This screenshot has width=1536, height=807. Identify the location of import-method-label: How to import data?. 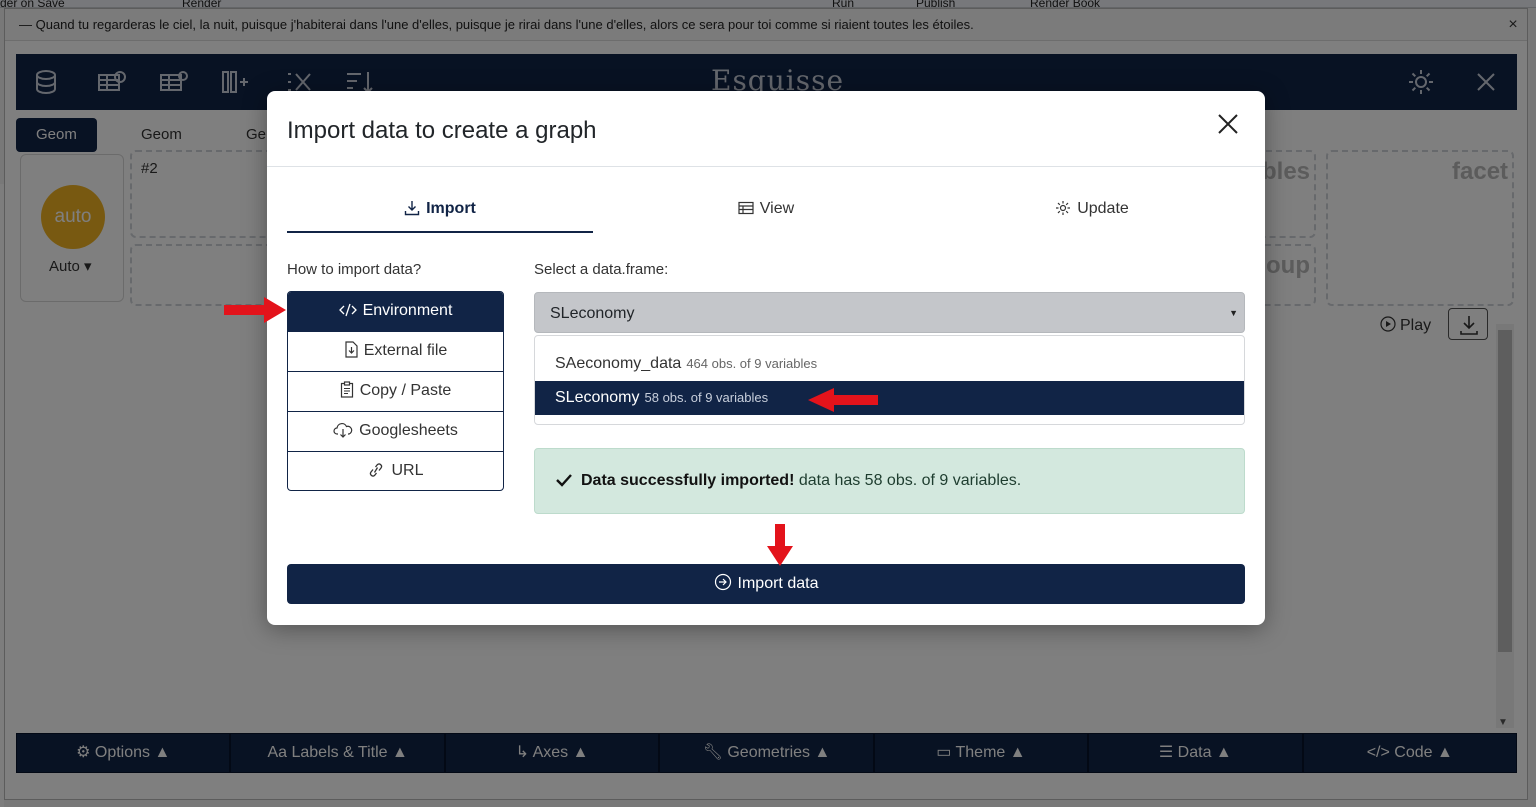
(354, 269).